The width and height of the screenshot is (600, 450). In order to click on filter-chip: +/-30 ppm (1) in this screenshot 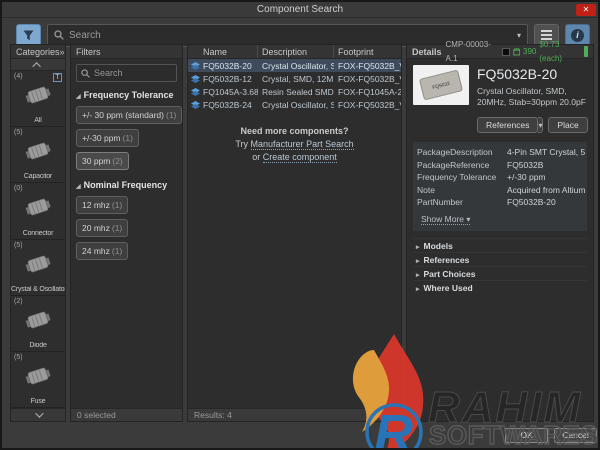, I will do `click(107, 138)`.